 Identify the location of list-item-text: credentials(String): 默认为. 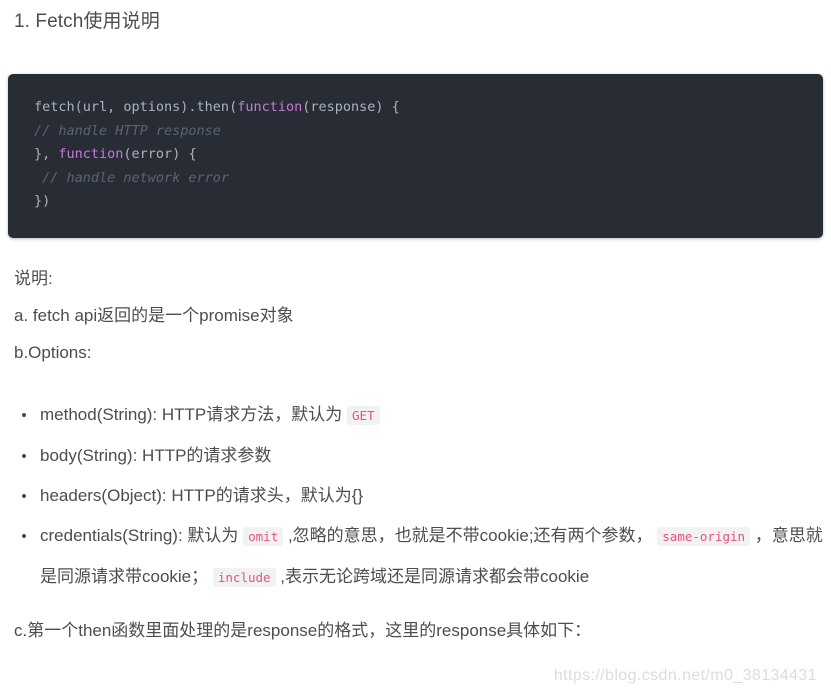
(142, 535).